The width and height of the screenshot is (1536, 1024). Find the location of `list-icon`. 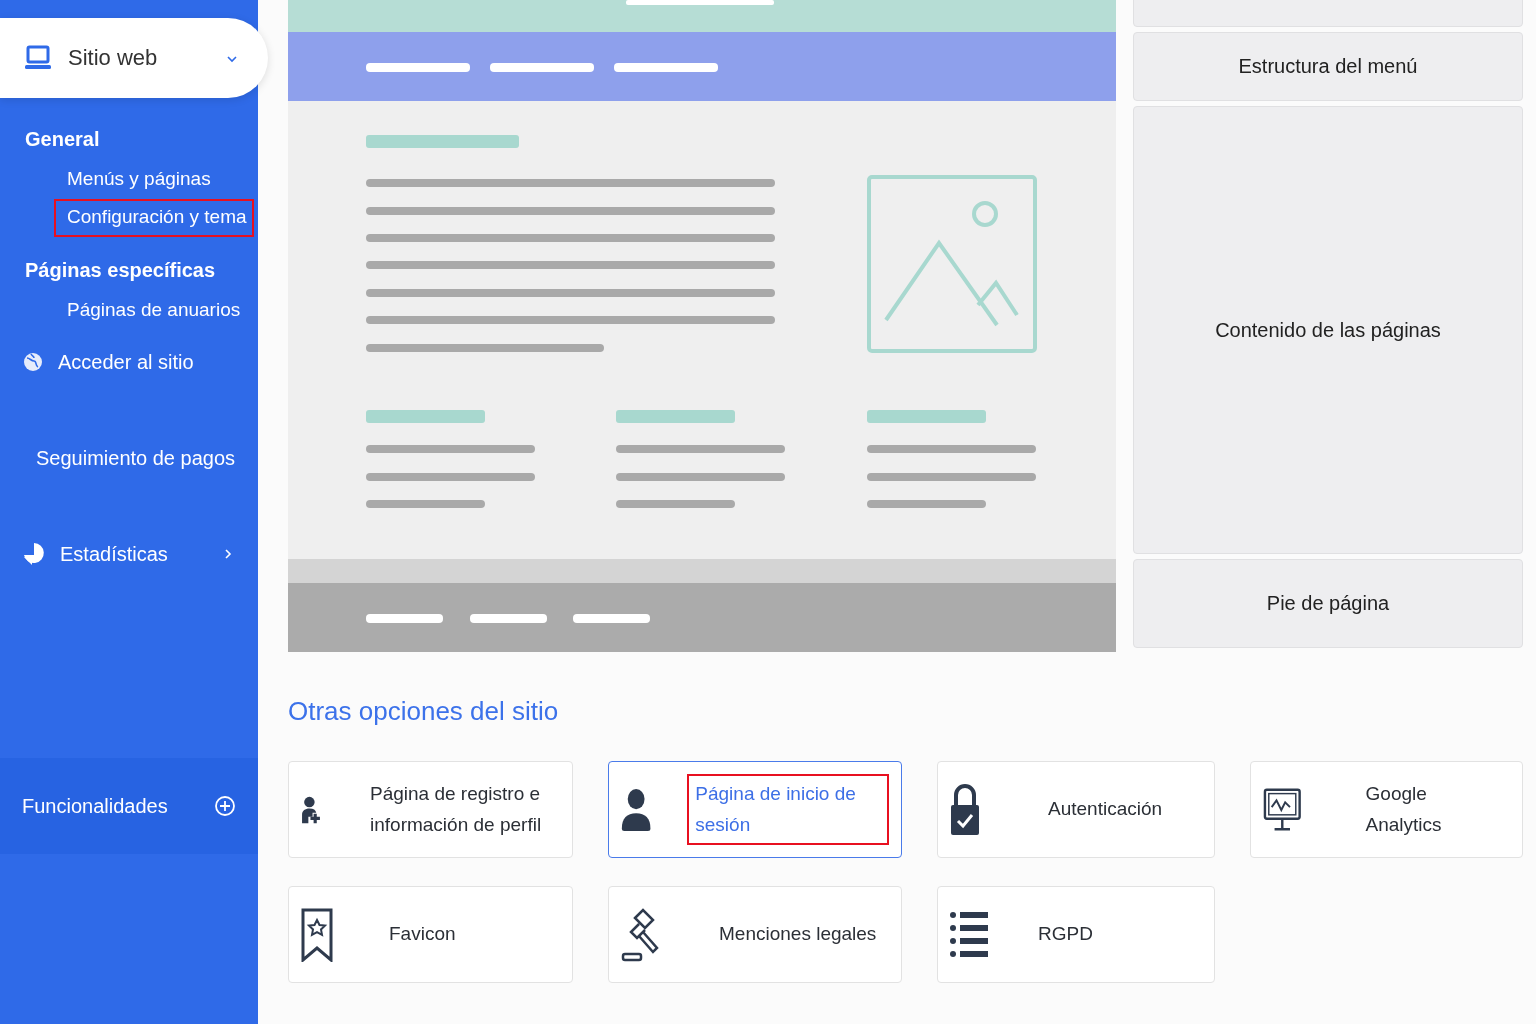

list-icon is located at coordinates (970, 934).